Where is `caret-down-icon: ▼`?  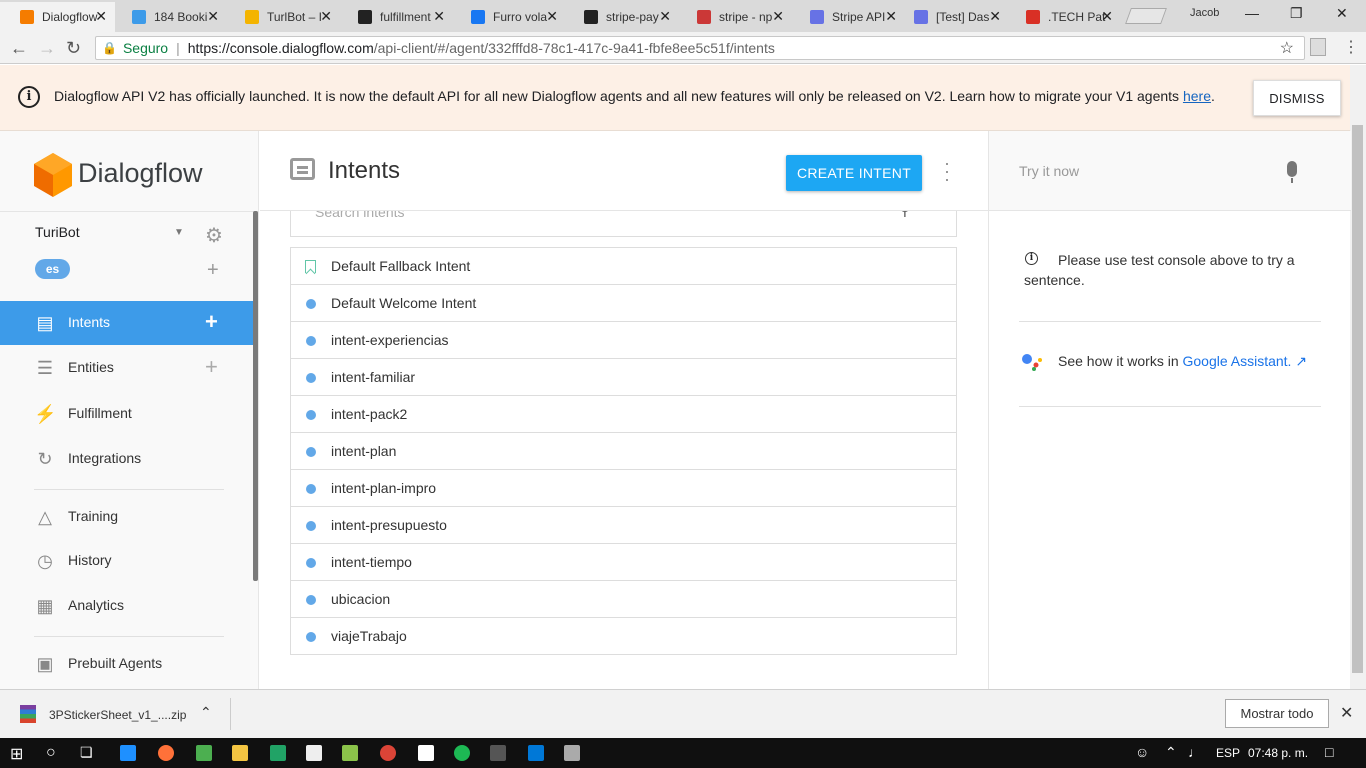
caret-down-icon: ▼ is located at coordinates (179, 232).